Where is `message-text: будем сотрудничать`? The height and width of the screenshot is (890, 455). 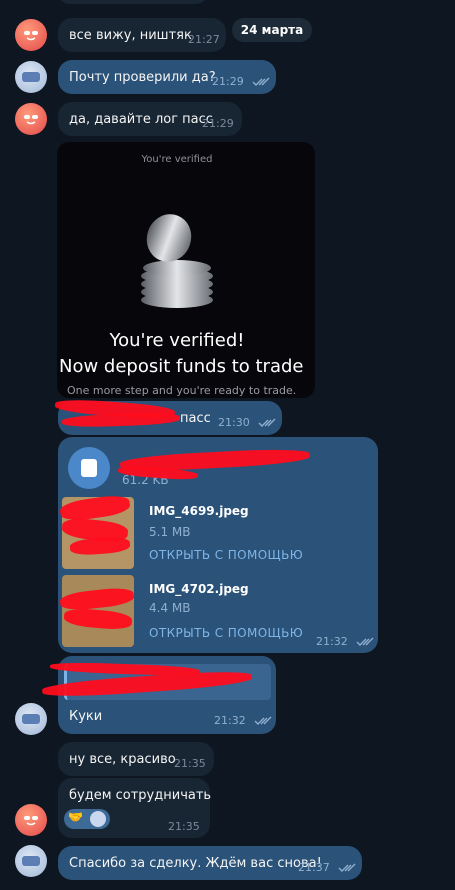
message-text: будем сотрудничать is located at coordinates (140, 795).